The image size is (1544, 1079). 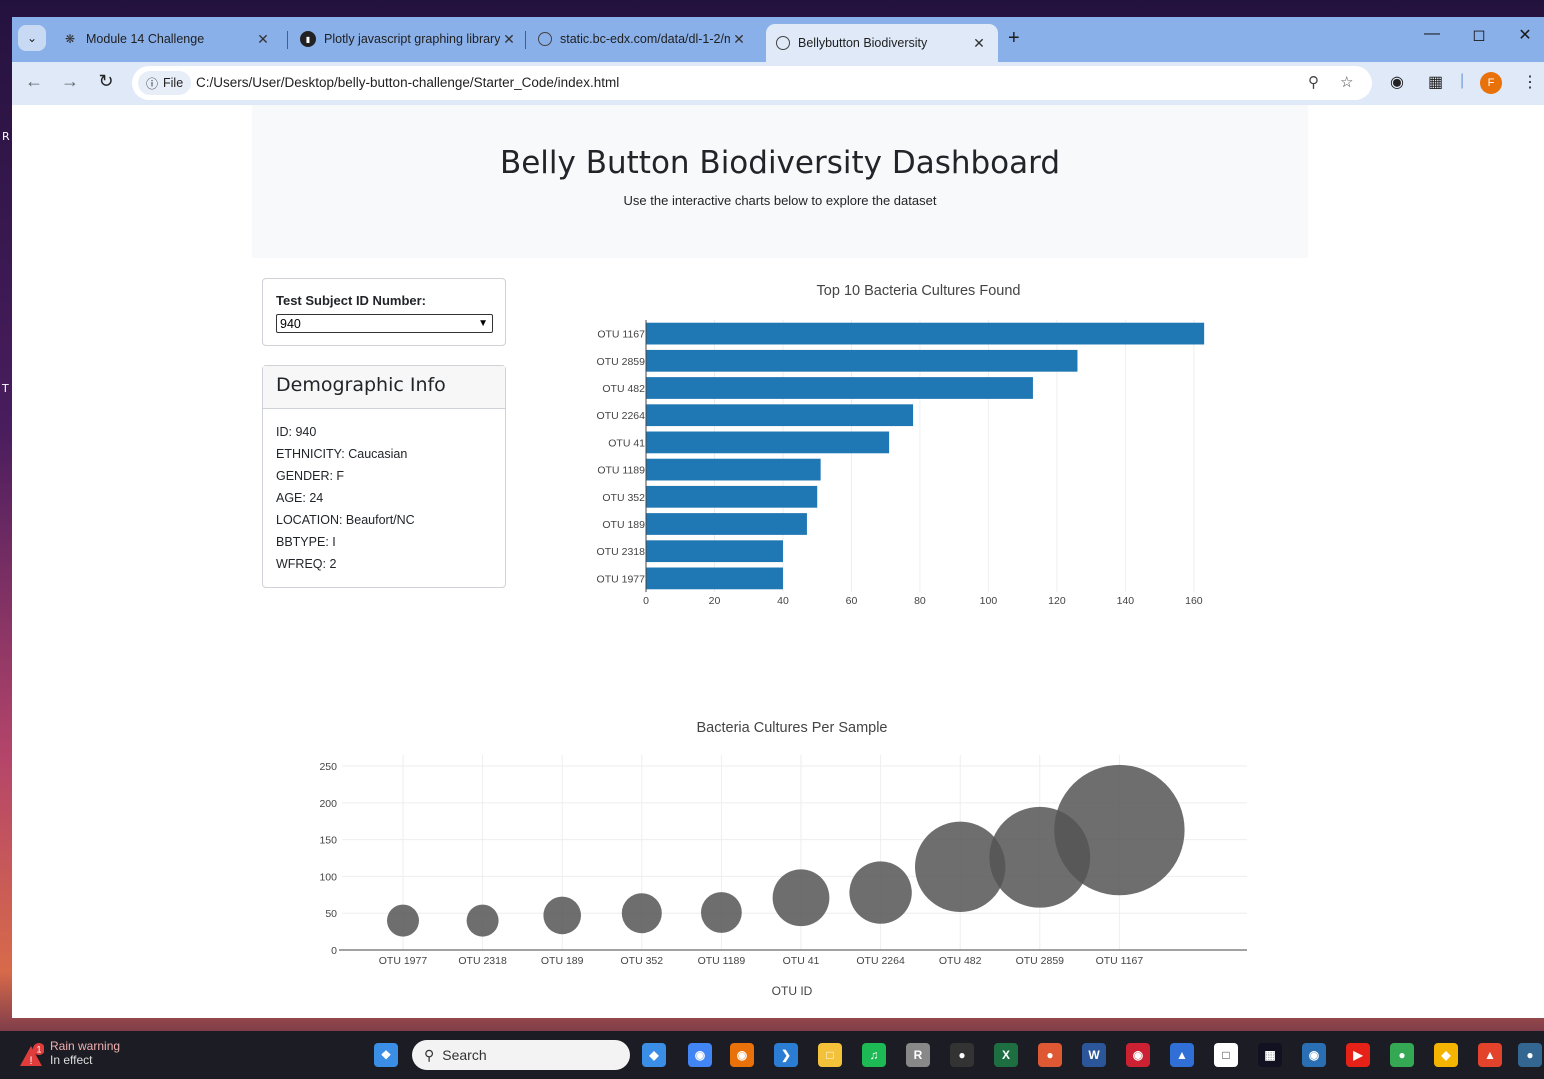 What do you see at coordinates (1040, 961) in the screenshot?
I see `x-tick-label: OTU 2859` at bounding box center [1040, 961].